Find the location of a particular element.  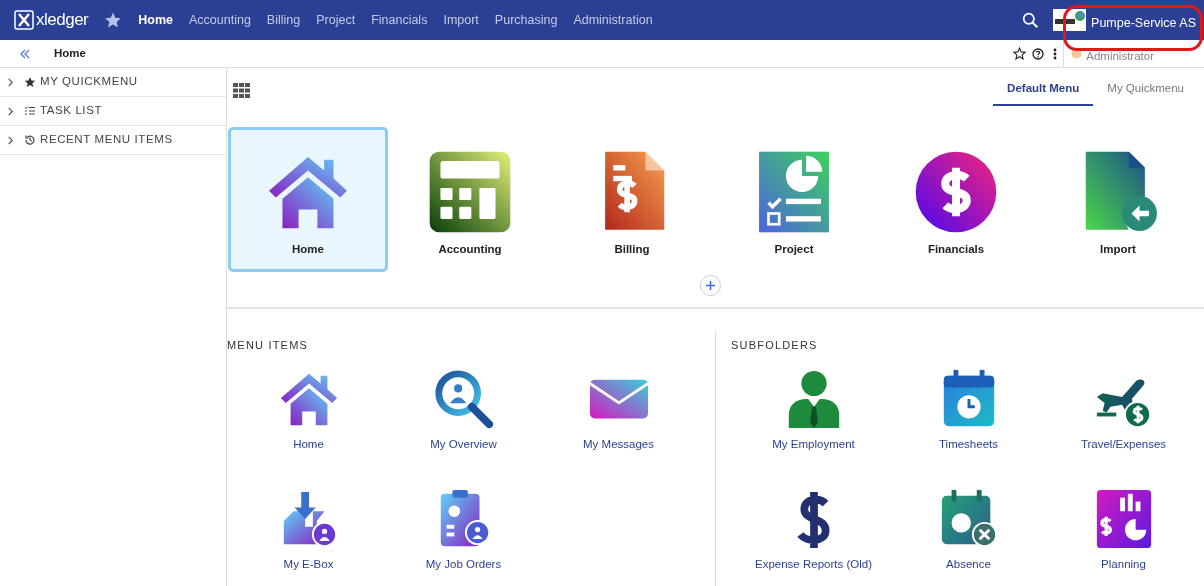

magnifier-icon is located at coordinates (463, 398).